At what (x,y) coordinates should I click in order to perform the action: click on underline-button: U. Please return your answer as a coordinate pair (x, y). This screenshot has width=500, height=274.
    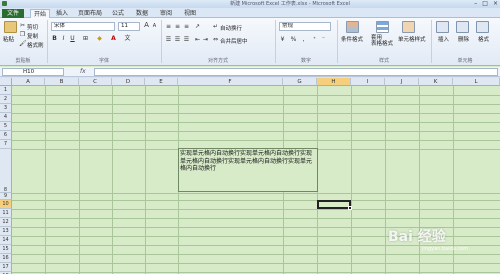
    Looking at the image, I should click on (72, 38).